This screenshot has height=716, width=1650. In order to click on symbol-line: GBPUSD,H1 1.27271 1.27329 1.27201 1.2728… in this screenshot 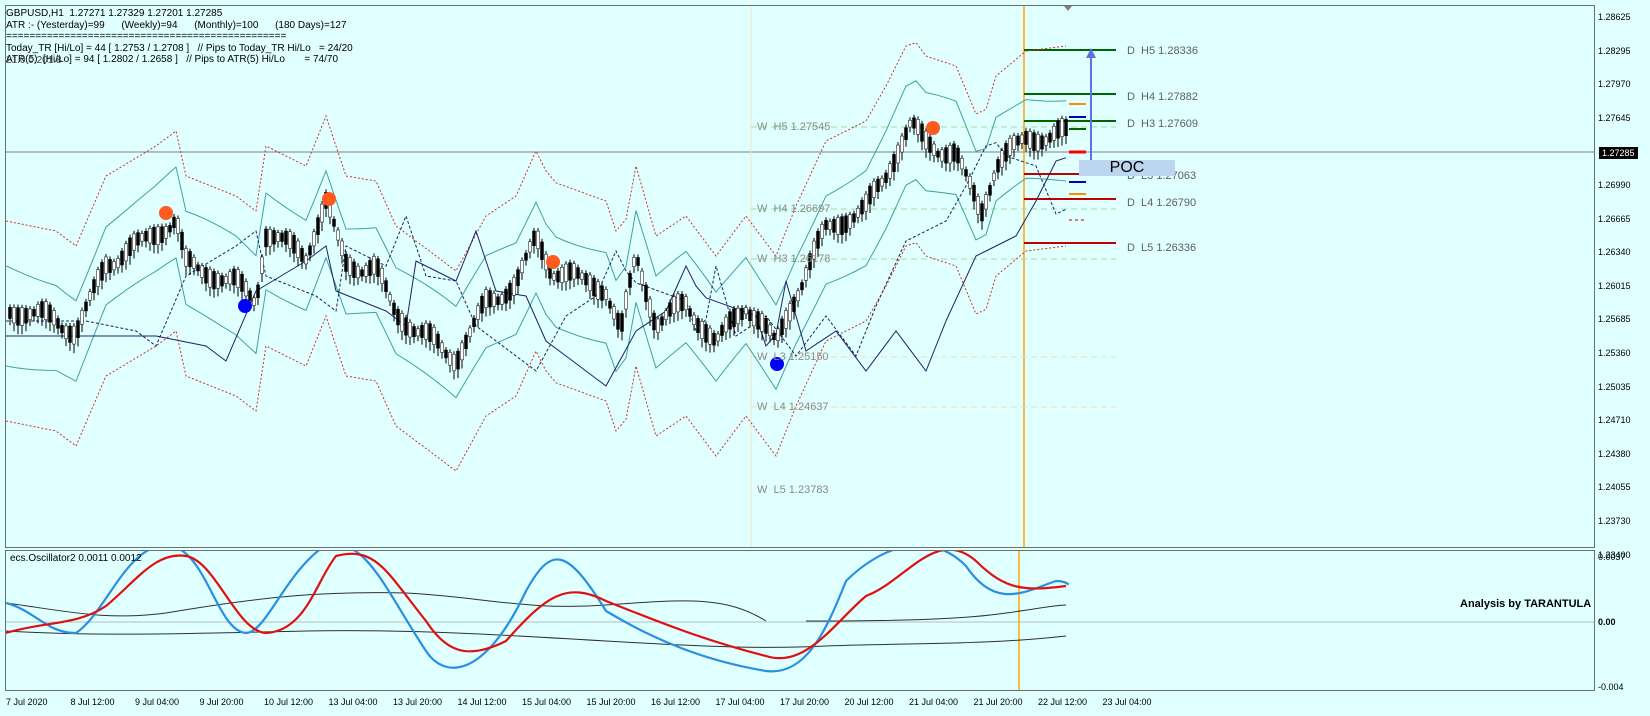, I will do `click(114, 13)`.